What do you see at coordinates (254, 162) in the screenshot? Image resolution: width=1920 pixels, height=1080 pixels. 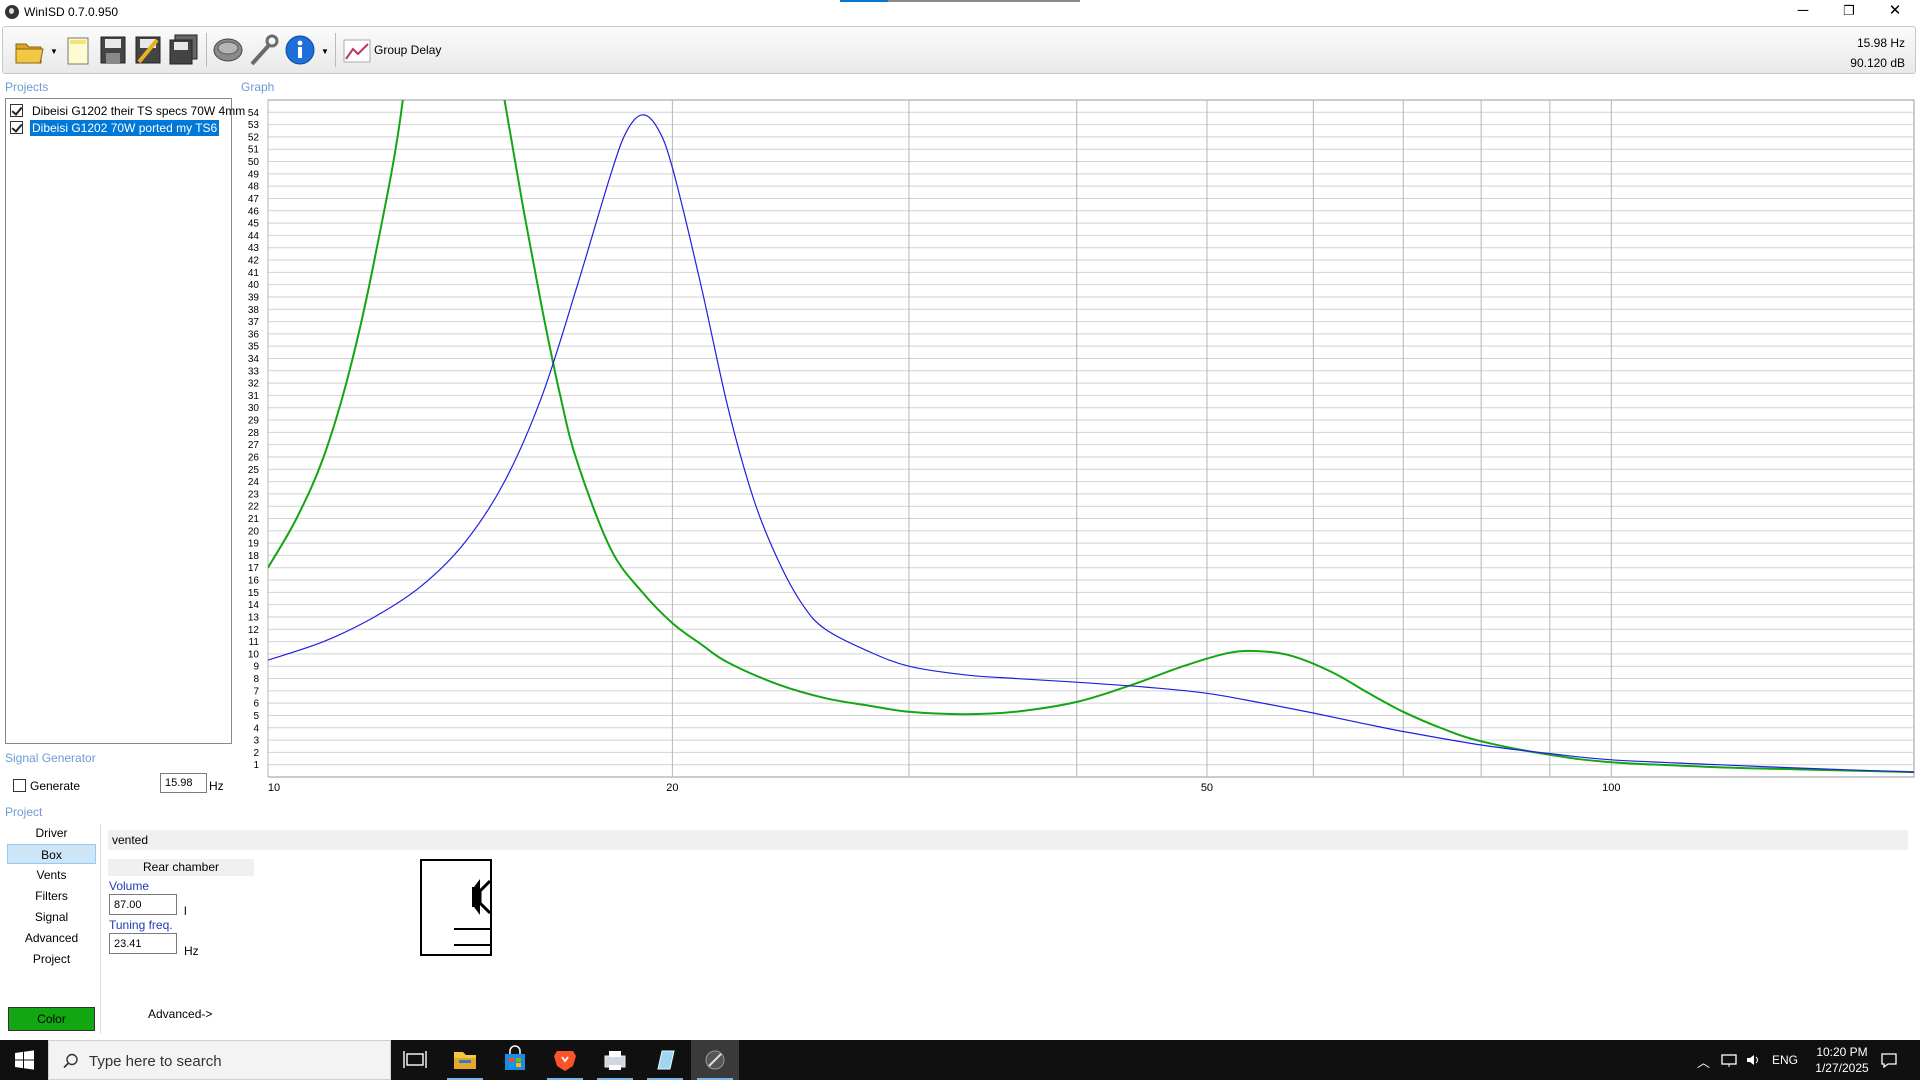 I see `y-tick-label: 50` at bounding box center [254, 162].